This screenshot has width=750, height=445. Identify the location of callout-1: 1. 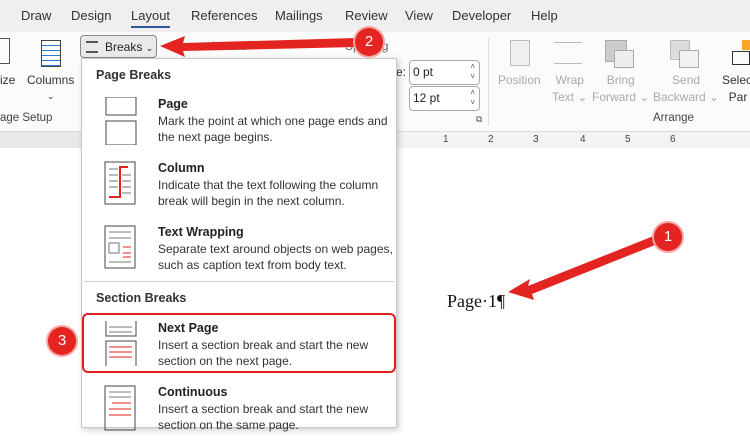
(668, 237).